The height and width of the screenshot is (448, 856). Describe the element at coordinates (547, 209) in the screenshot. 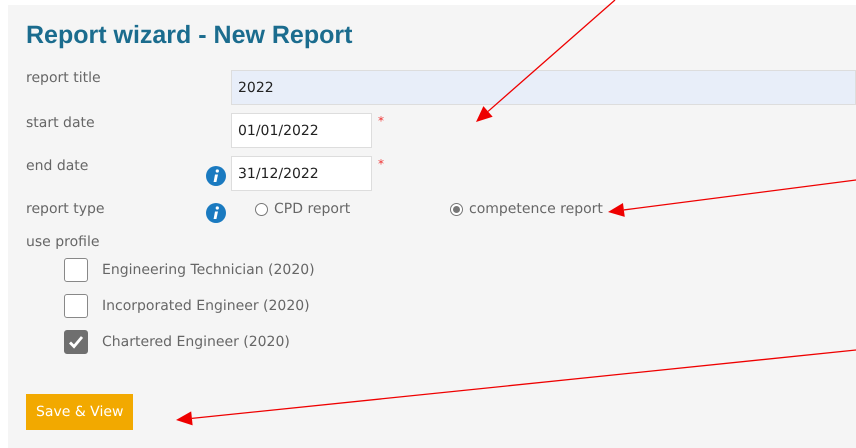

I see `radio-option: competence report` at that location.